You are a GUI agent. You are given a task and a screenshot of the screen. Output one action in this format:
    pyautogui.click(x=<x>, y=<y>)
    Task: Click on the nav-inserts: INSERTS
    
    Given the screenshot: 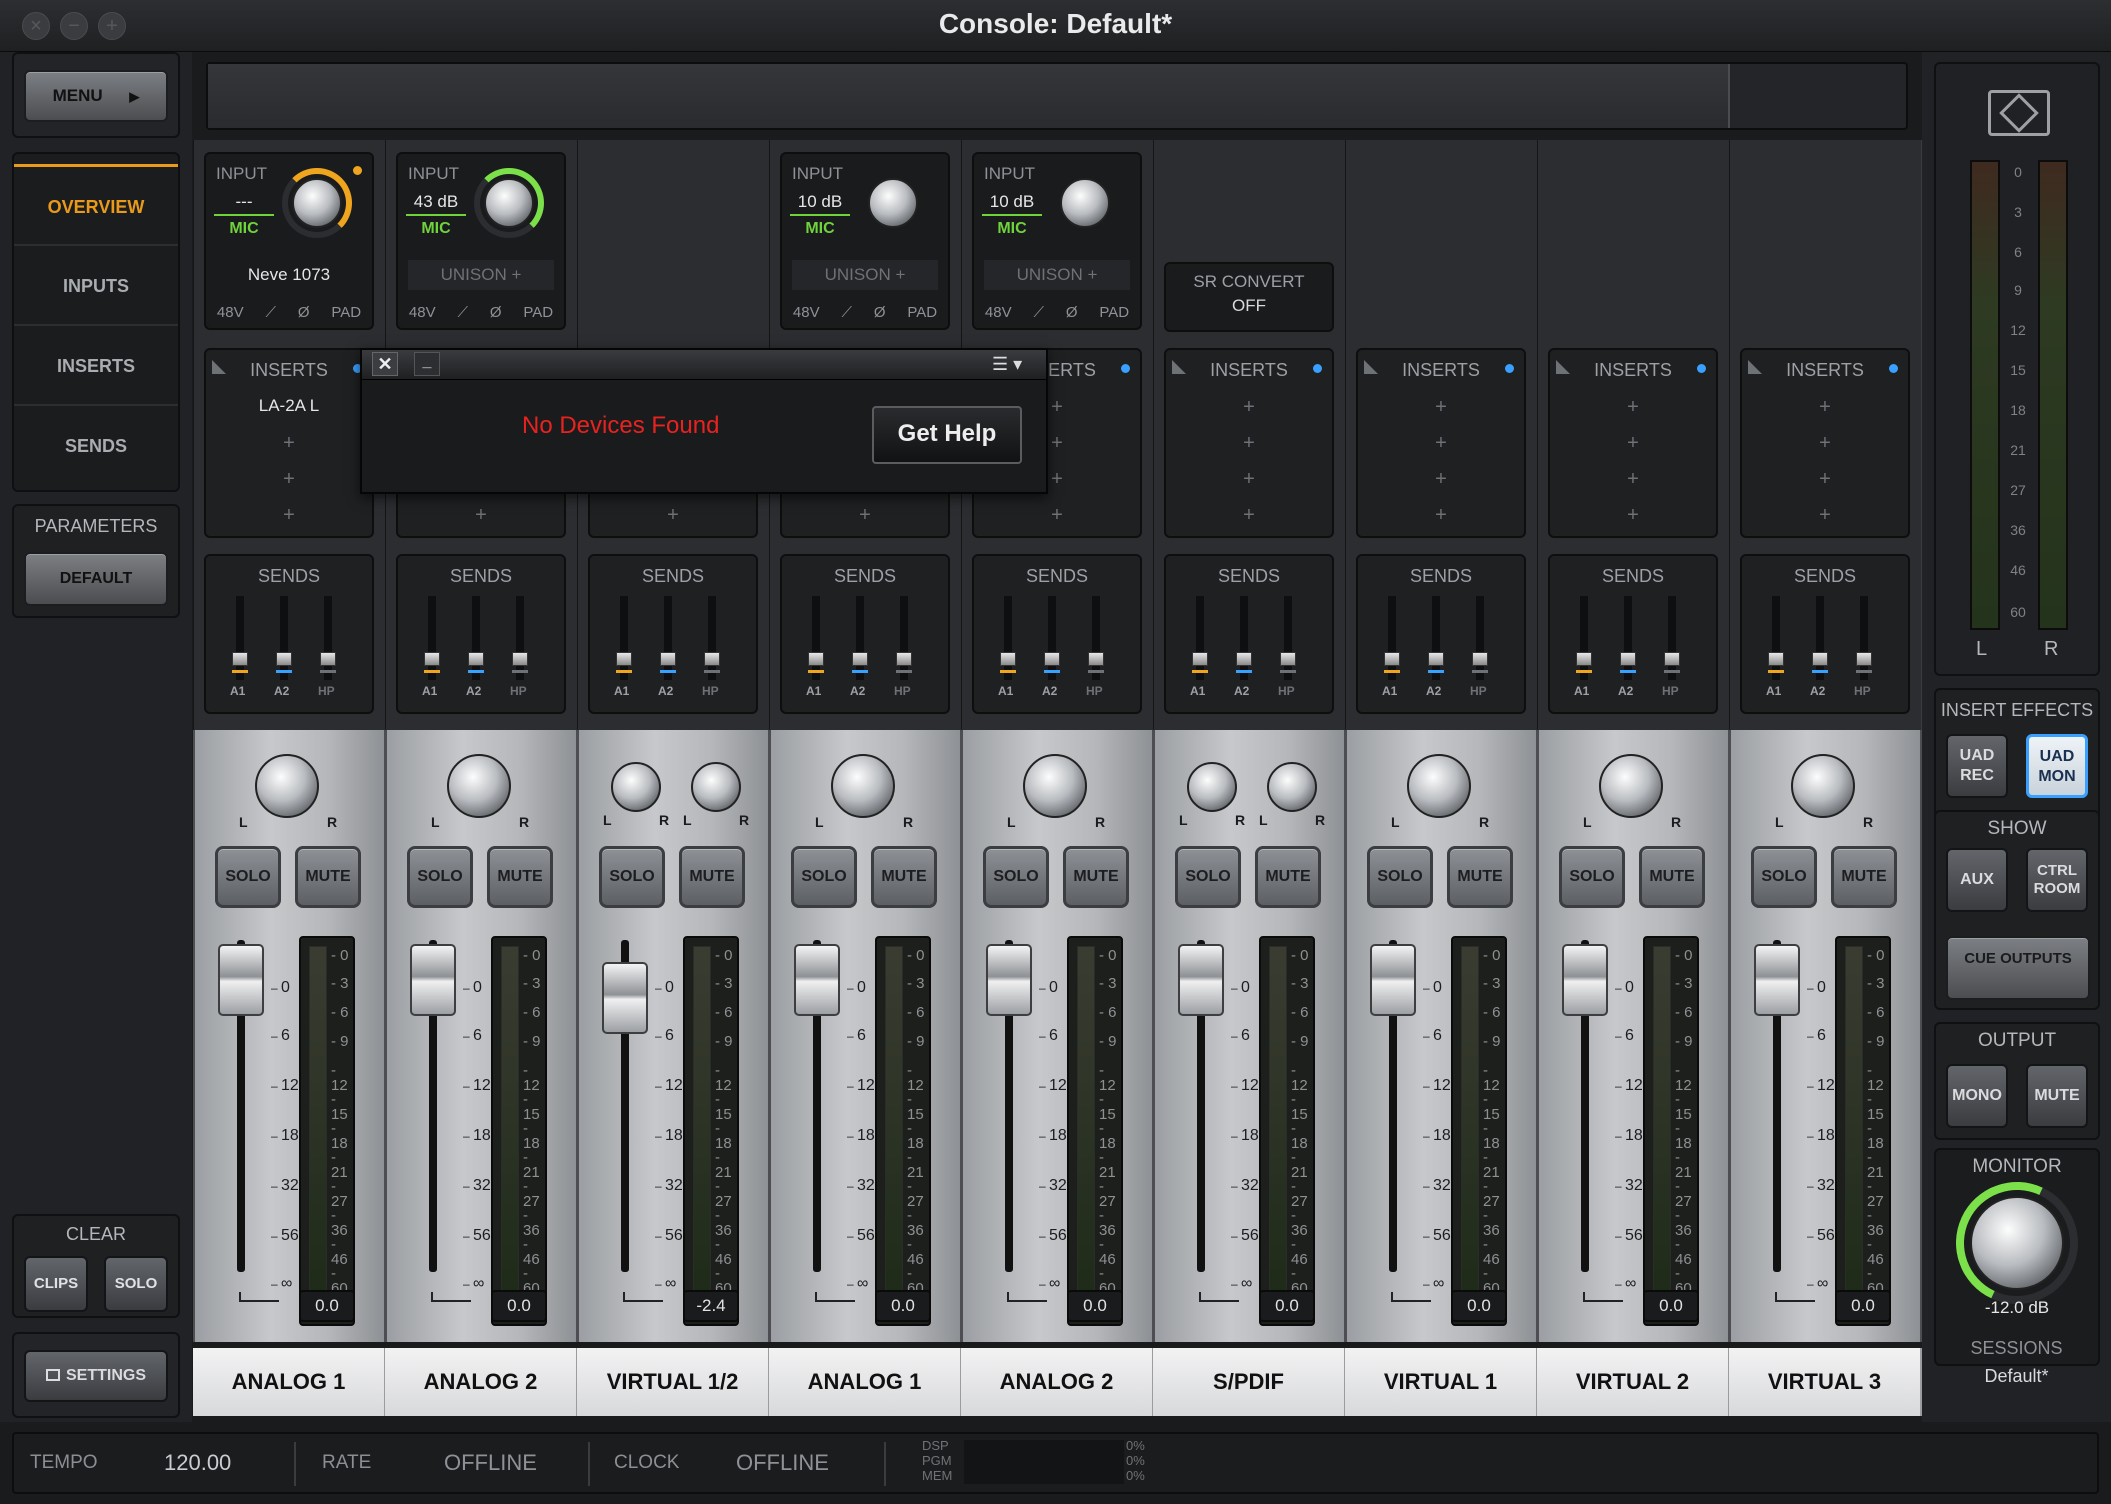 What is the action you would take?
    pyautogui.click(x=96, y=364)
    